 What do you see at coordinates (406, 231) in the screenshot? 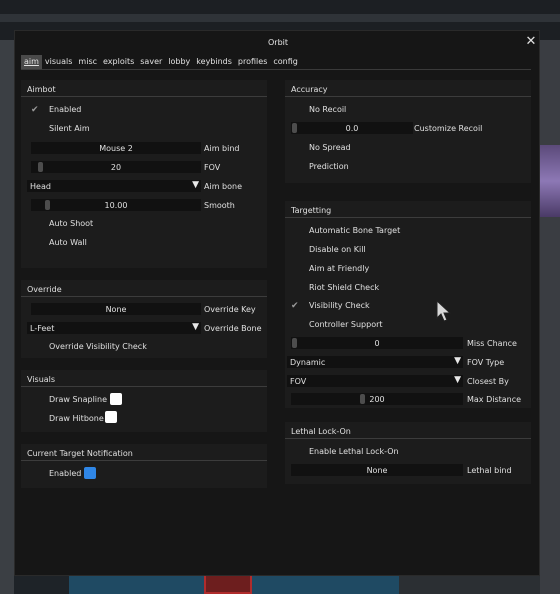
I see `auto-bone-checkbox: Automatic Bone Target` at bounding box center [406, 231].